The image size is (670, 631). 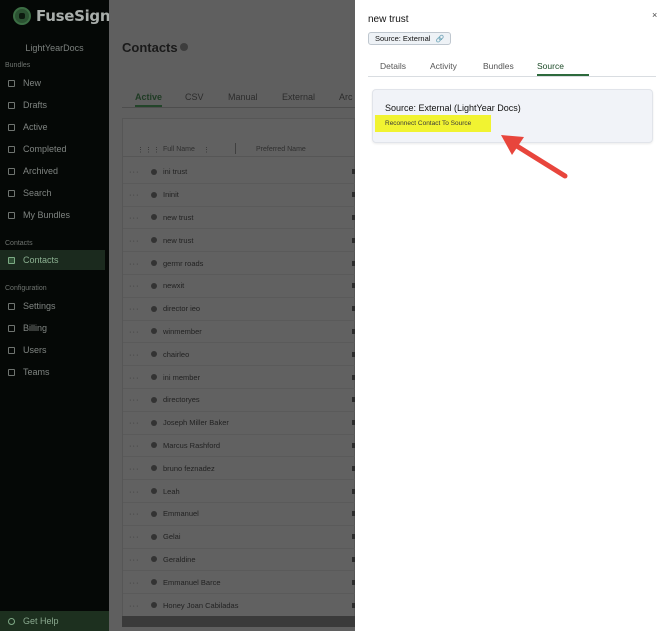 I want to click on sidebar-item-completed: Completed, so click(x=52, y=149).